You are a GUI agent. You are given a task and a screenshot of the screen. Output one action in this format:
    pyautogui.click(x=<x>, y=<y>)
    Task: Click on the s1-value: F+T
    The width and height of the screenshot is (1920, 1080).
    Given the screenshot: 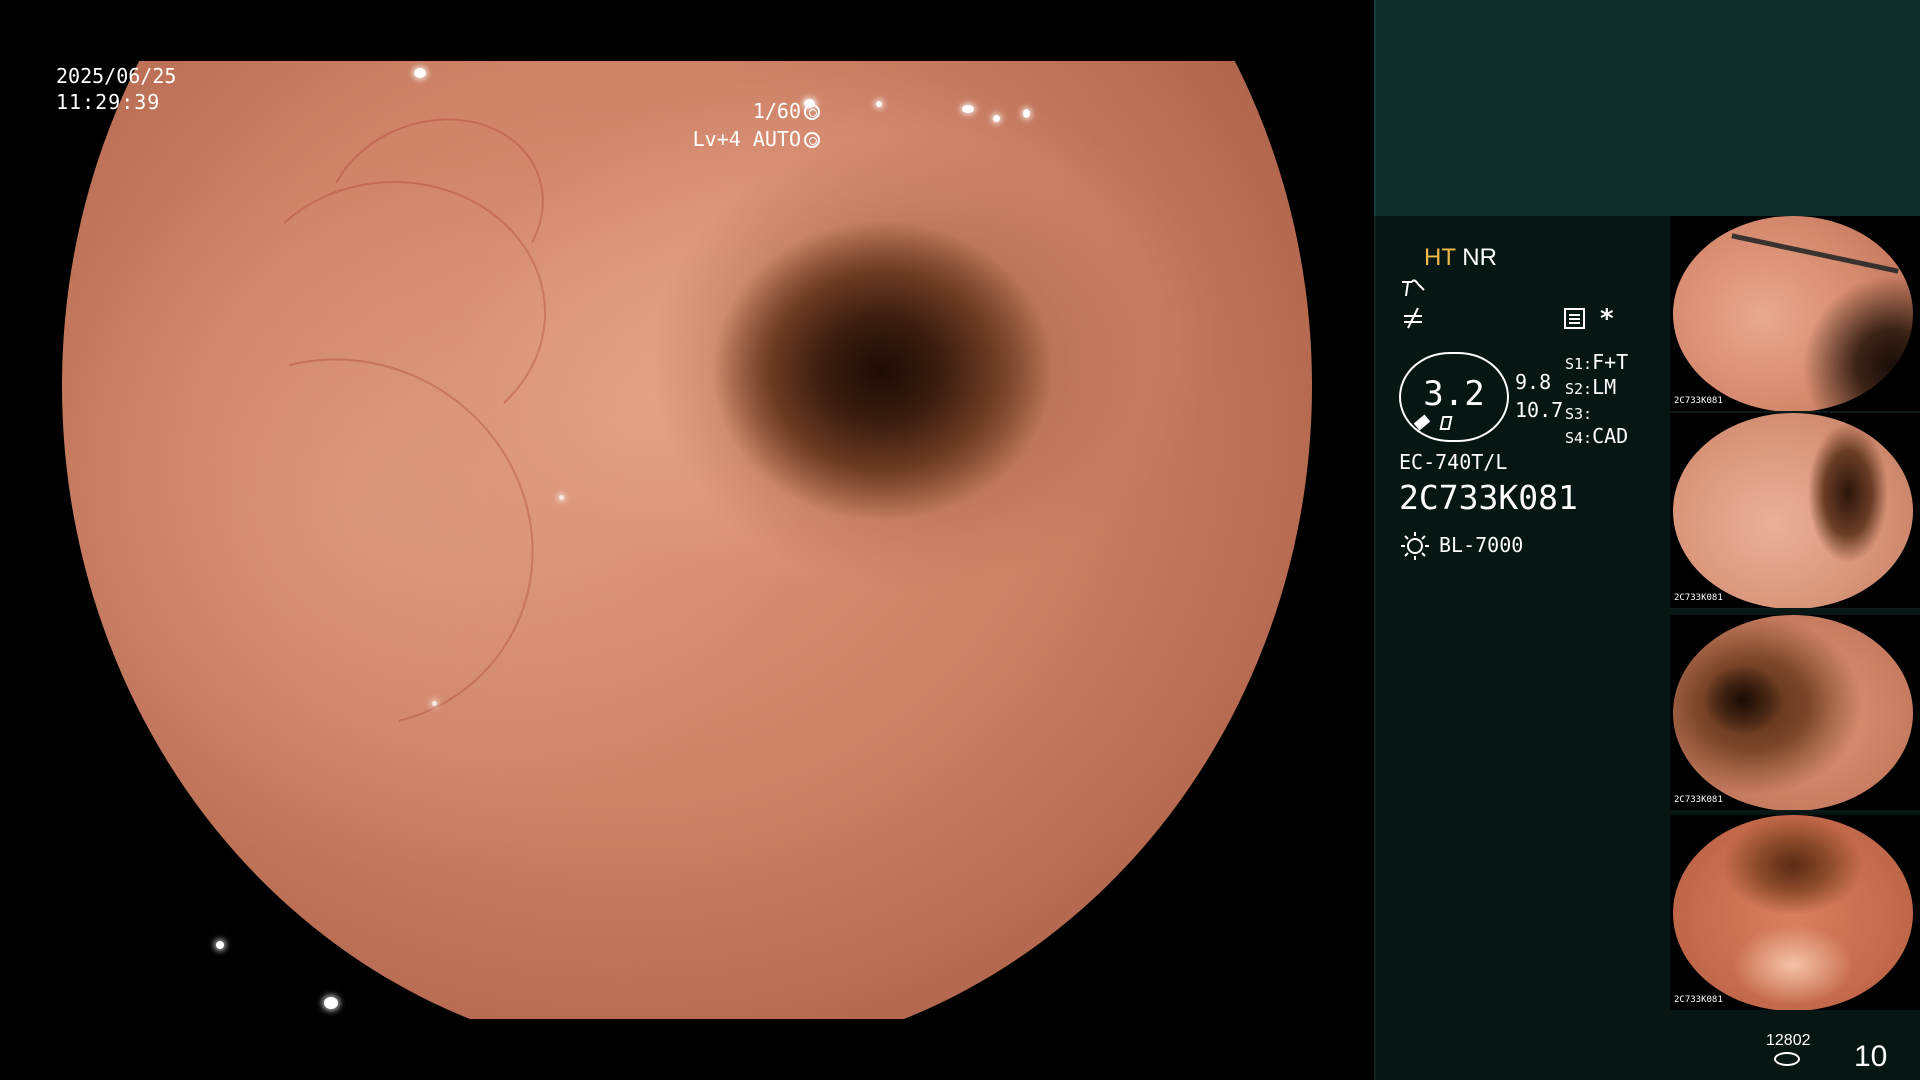 What is the action you would take?
    pyautogui.click(x=1610, y=362)
    